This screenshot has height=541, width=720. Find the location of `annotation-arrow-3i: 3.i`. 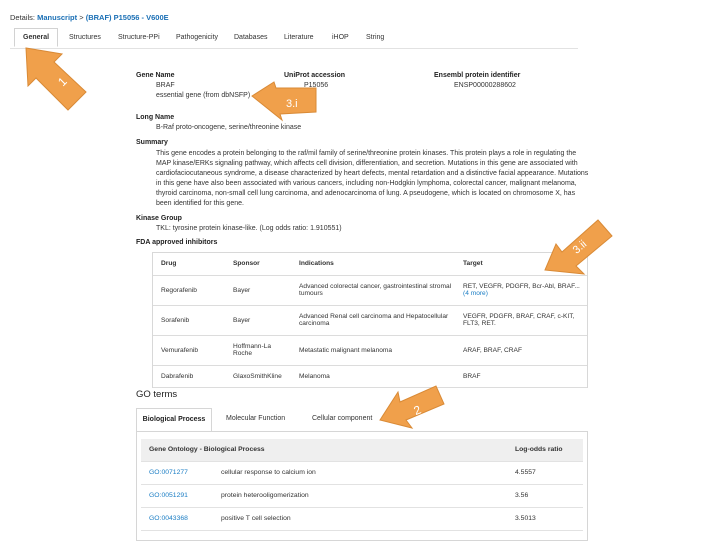

annotation-arrow-3i: 3.i is located at coordinates (284, 101).